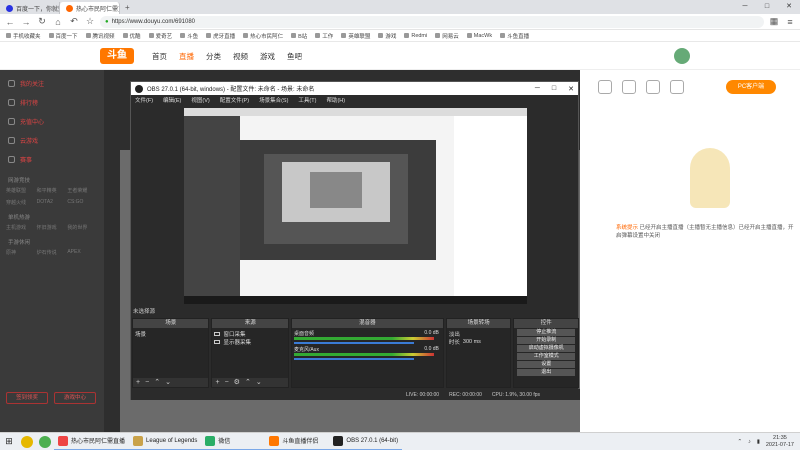  I want to click on transition-duration: 时长 300 ms, so click(479, 342).